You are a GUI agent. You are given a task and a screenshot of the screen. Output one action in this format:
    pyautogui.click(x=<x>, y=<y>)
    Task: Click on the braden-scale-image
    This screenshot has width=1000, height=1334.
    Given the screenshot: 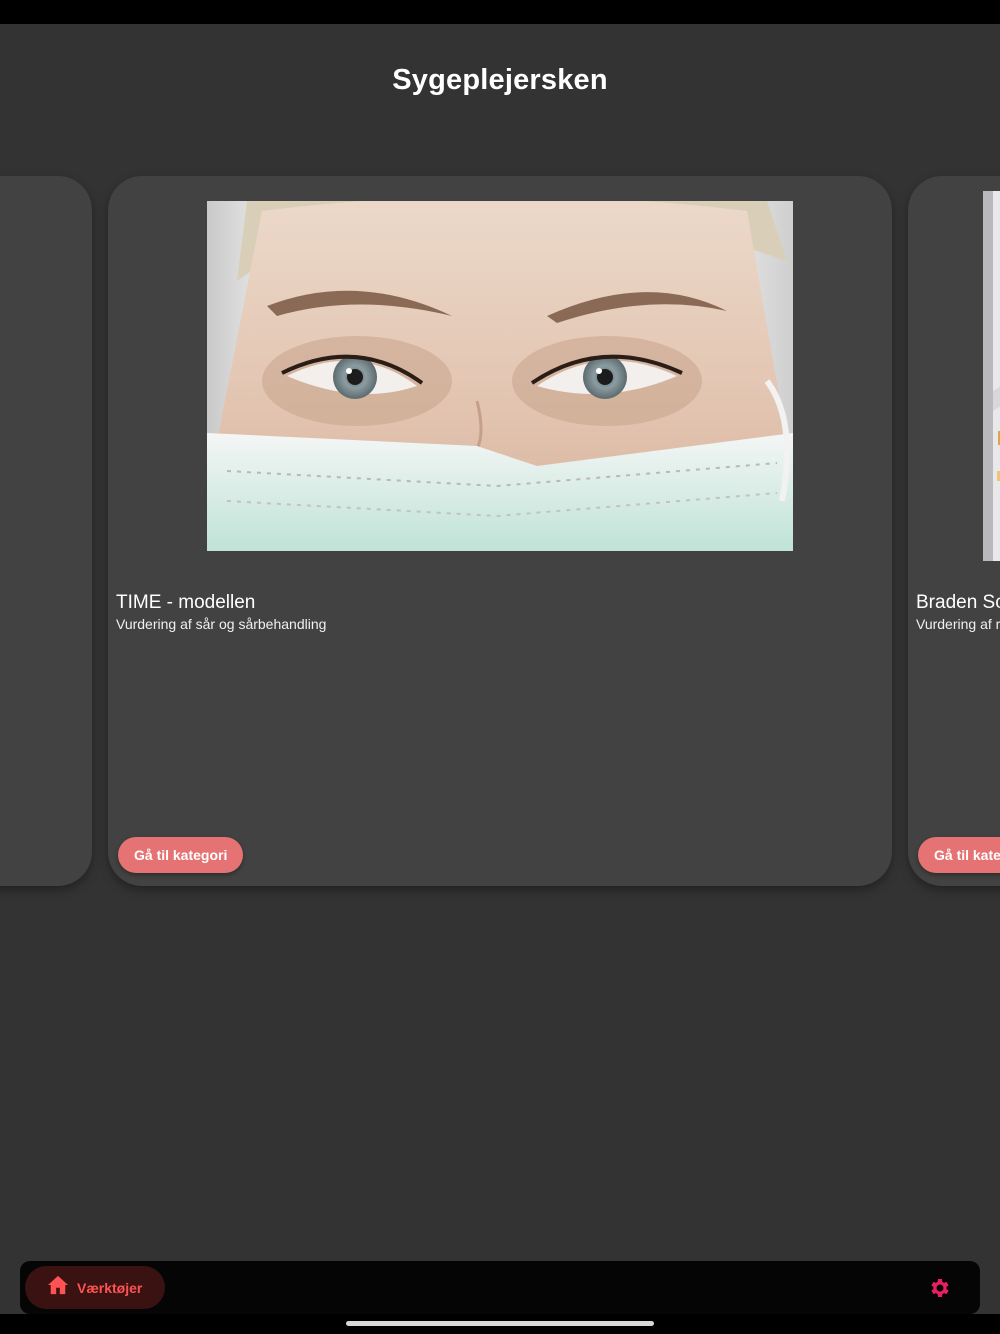 What is the action you would take?
    pyautogui.click(x=991, y=376)
    